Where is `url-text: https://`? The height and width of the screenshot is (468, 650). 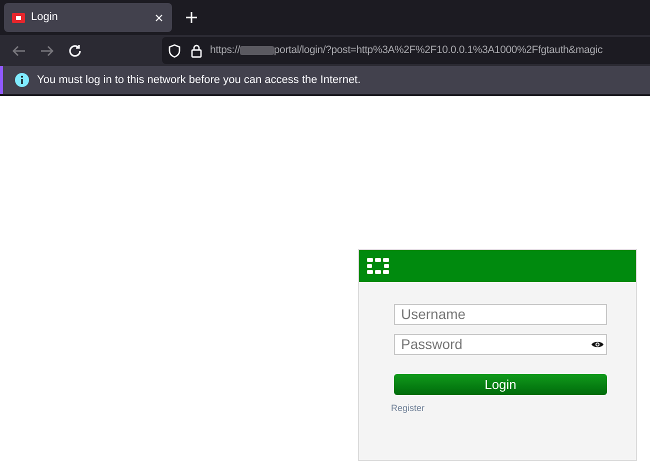
url-text: https:// is located at coordinates (225, 50).